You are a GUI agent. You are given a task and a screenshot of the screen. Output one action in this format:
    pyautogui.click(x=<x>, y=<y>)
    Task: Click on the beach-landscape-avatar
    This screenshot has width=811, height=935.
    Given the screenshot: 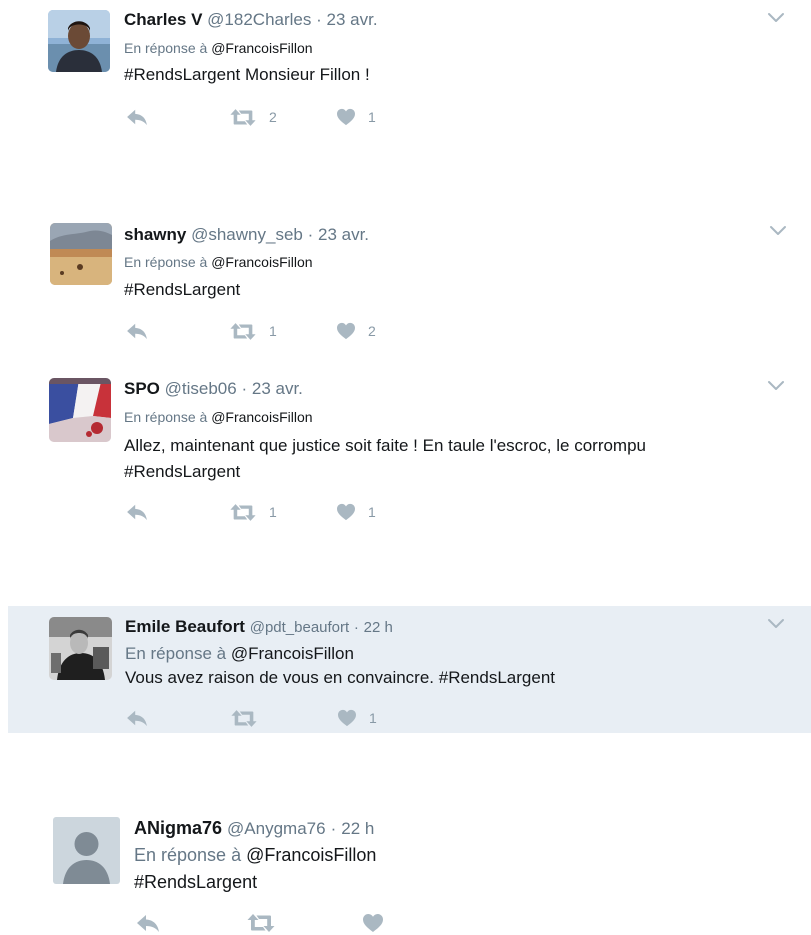 What is the action you would take?
    pyautogui.click(x=81, y=254)
    